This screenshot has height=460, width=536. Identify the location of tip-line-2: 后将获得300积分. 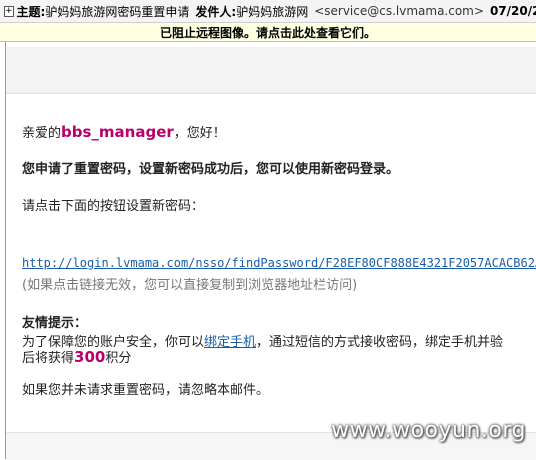
(76, 356).